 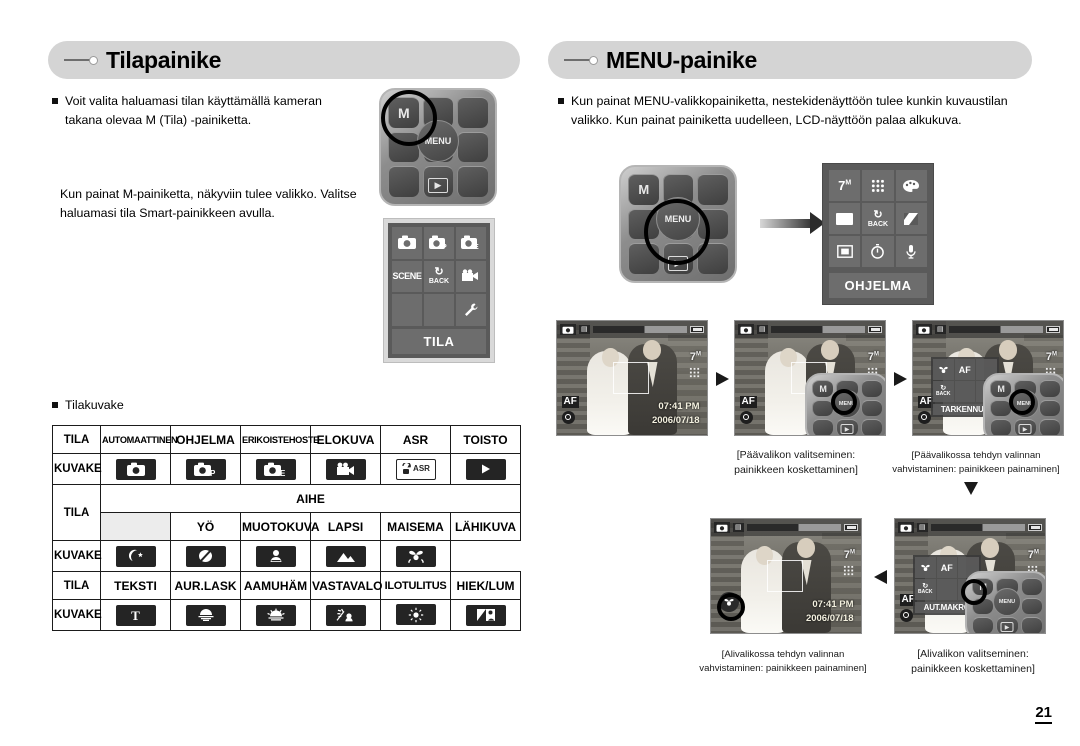 I want to click on lcd3-highlight-ring, so click(x=1022, y=402).